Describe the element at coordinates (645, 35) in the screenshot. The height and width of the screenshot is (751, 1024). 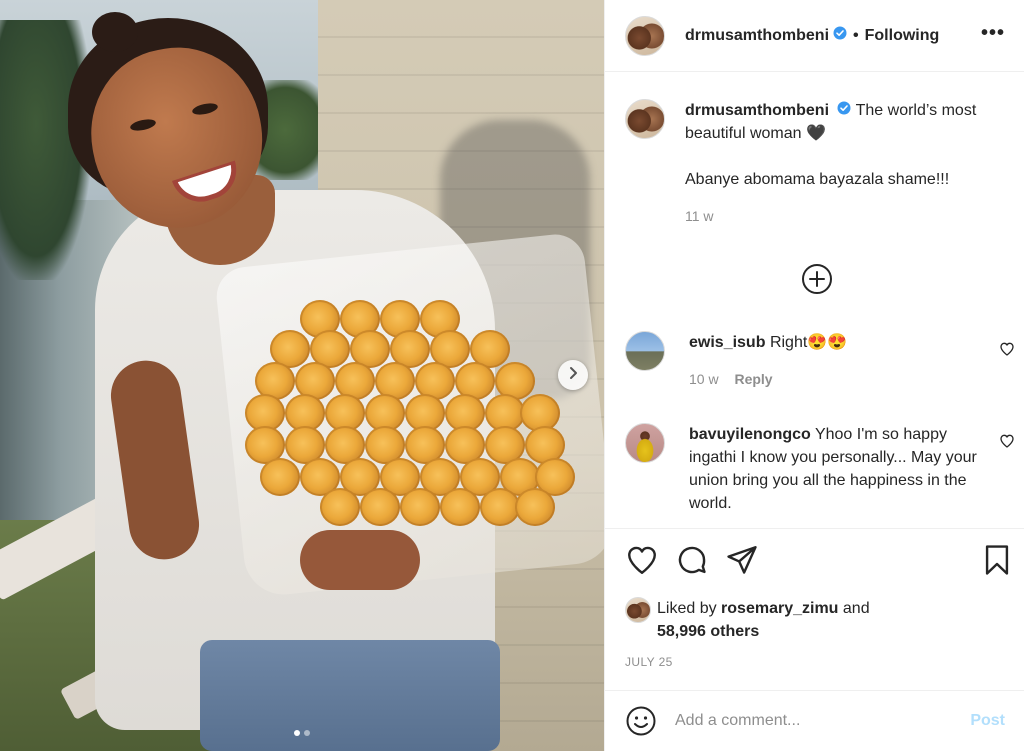
I see `author-avatar` at that location.